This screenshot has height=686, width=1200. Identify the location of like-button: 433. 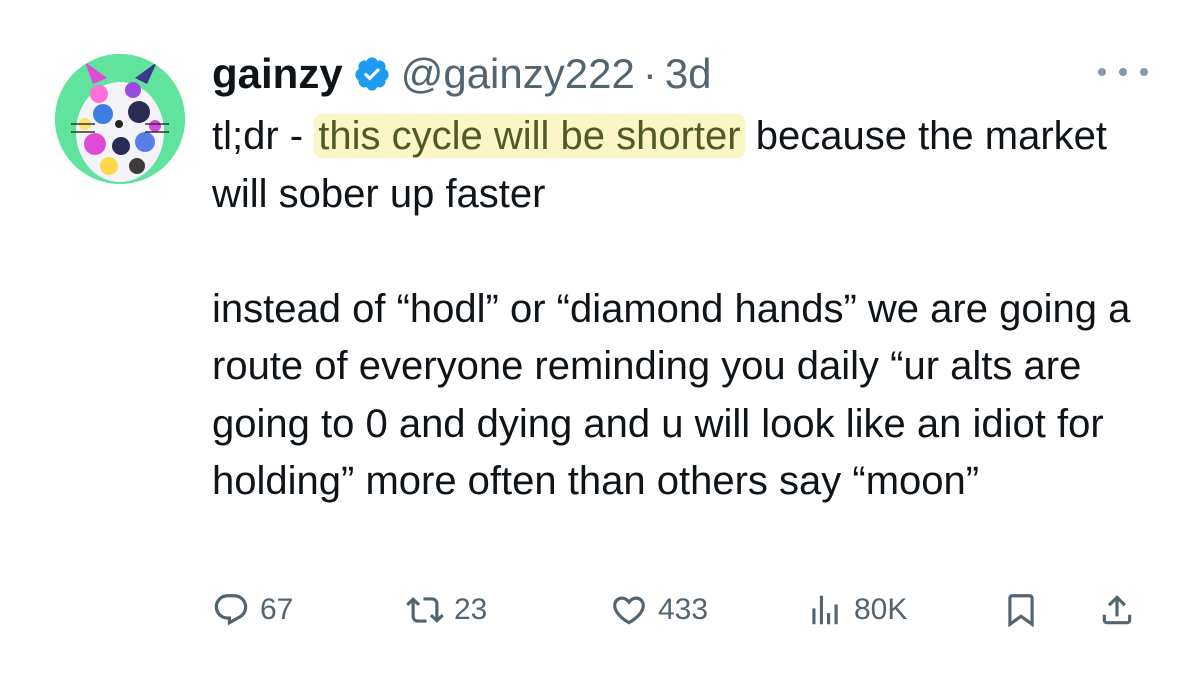
(659, 610).